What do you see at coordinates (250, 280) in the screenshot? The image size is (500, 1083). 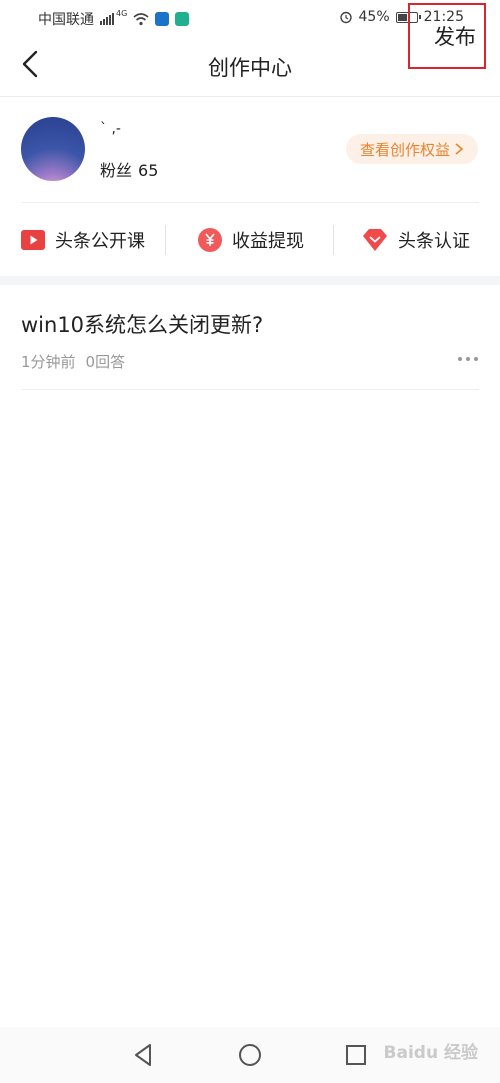 I see `section-separator` at bounding box center [250, 280].